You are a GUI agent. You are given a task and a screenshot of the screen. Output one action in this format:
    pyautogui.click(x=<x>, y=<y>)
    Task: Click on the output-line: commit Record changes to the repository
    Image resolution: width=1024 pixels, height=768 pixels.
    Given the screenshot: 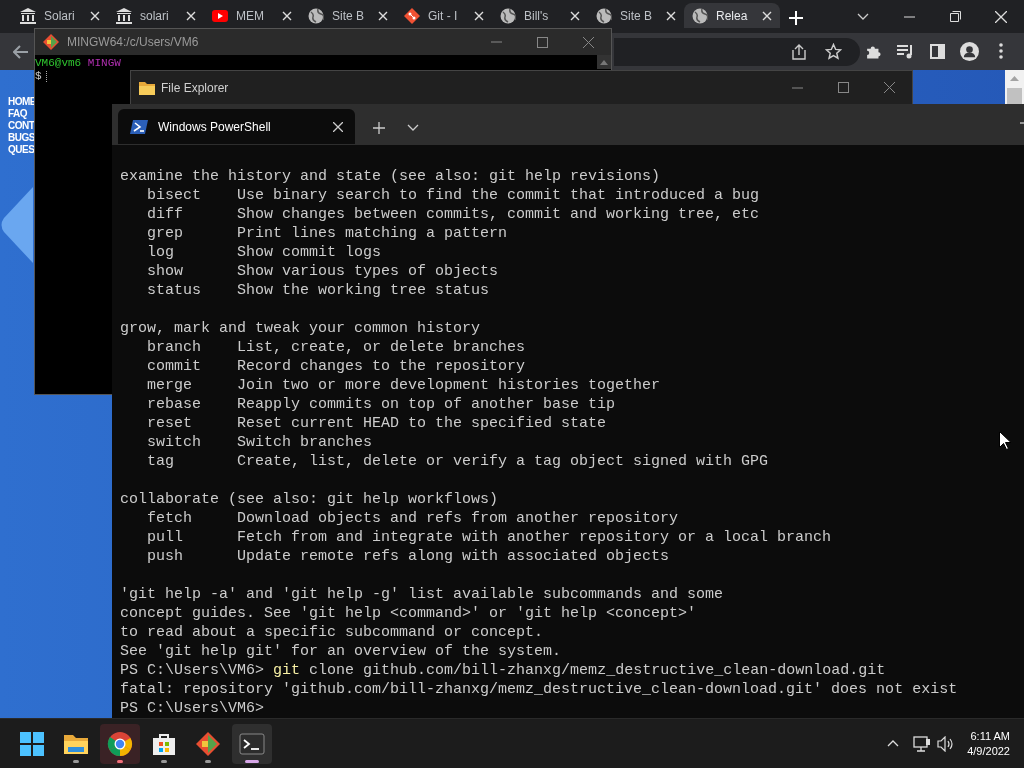 What is the action you would take?
    pyautogui.click(x=336, y=366)
    